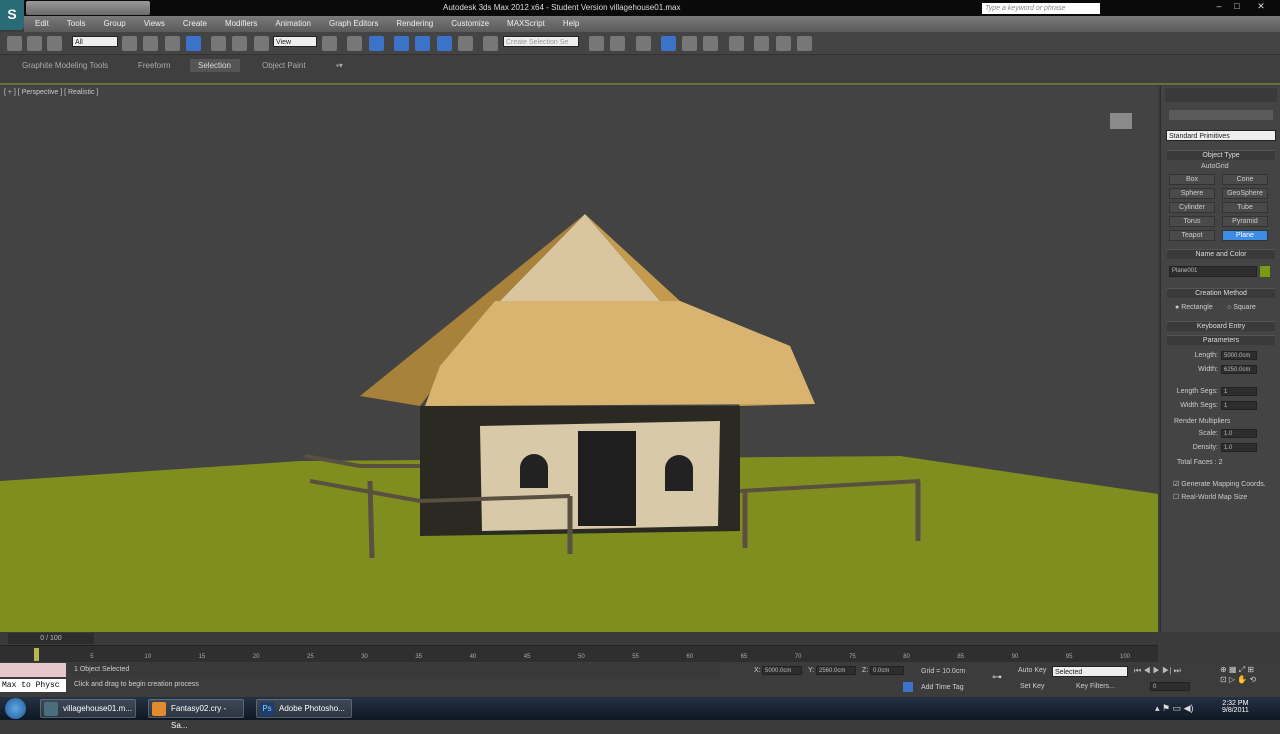 This screenshot has height=734, width=1280. Describe the element at coordinates (1219, 484) in the screenshot. I see `generate-mapping-checkbox: ☑ Generate Mapping Coords.` at that location.